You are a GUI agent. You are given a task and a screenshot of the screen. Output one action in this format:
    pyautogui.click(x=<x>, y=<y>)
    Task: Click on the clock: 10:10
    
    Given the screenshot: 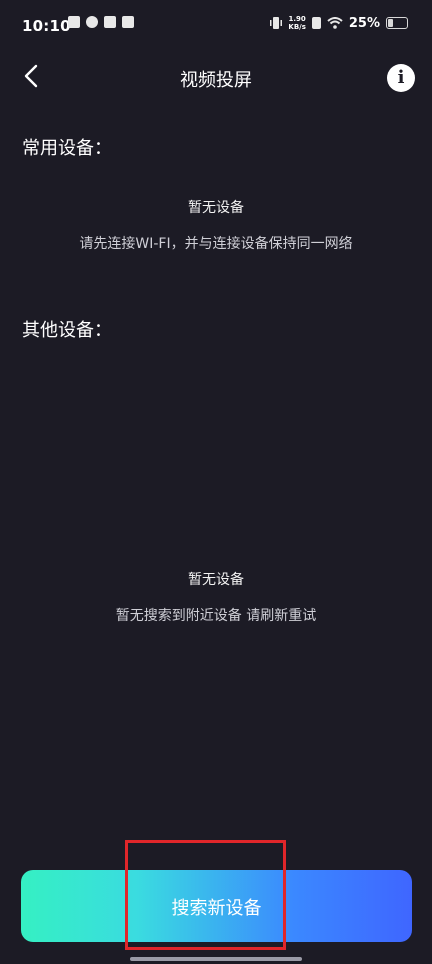 What is the action you would take?
    pyautogui.click(x=46, y=26)
    